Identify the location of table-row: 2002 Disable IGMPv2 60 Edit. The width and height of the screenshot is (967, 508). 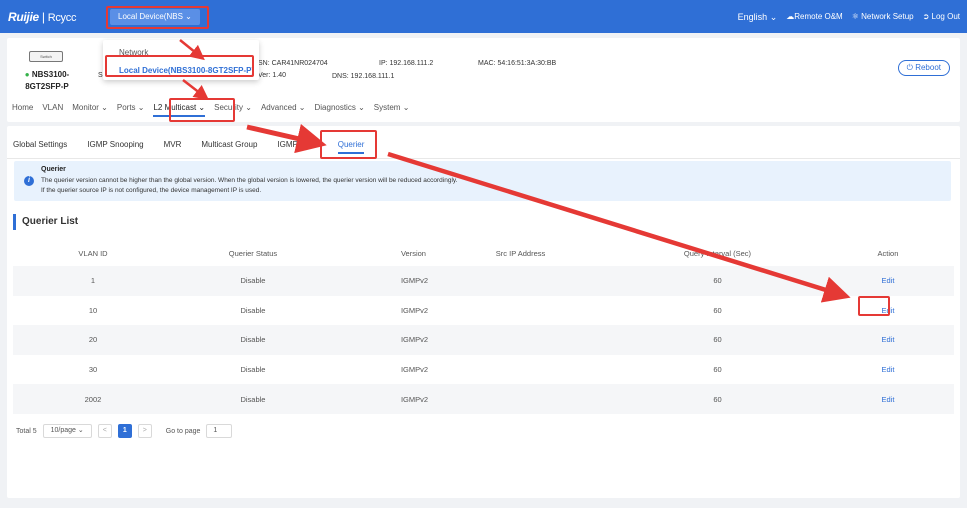
(483, 399).